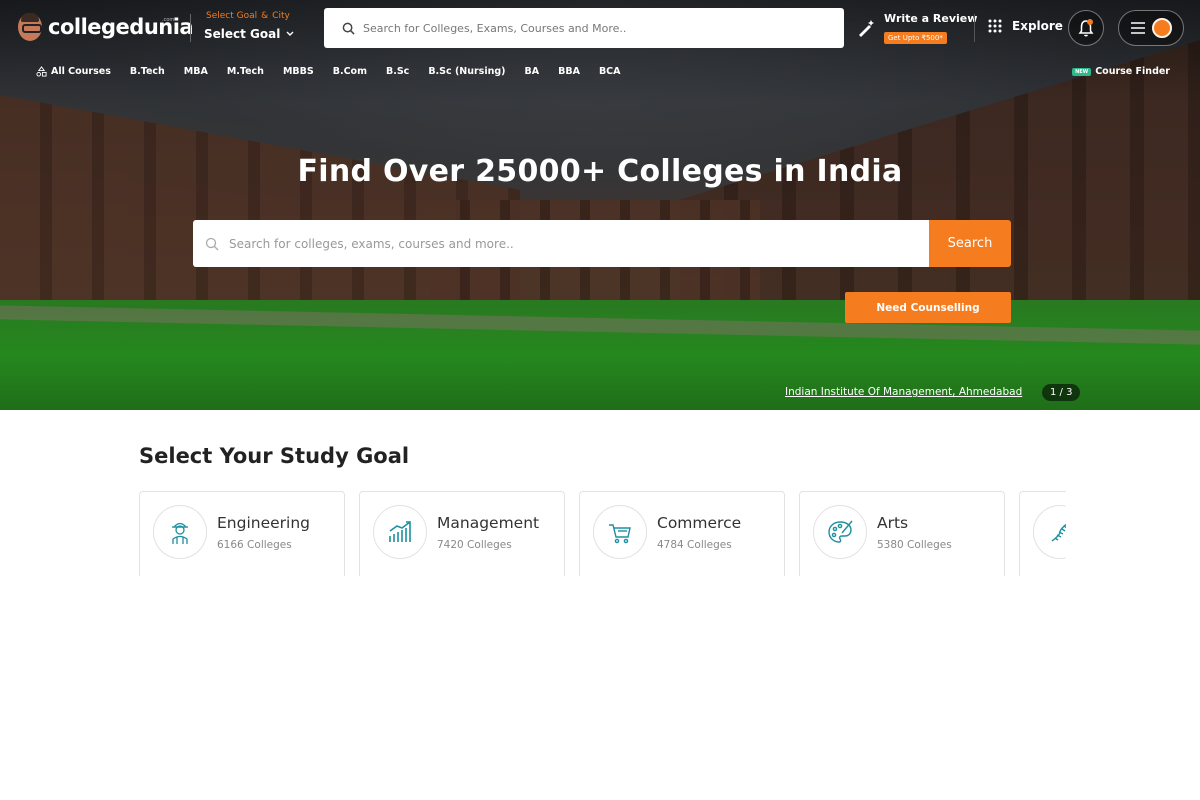 Image resolution: width=1200 pixels, height=800 pixels. I want to click on carousel-pager: 1 / 3, so click(1061, 392).